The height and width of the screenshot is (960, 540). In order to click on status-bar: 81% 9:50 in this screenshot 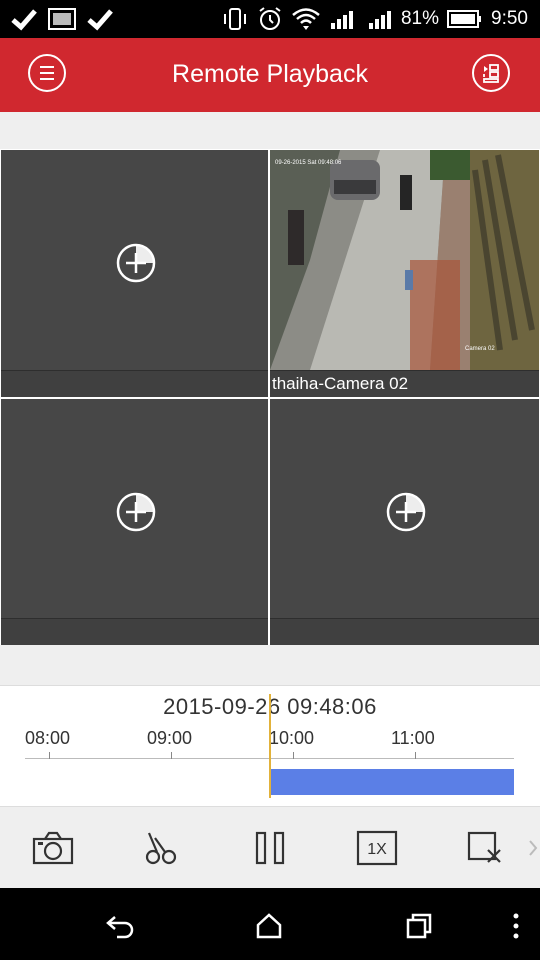, I will do `click(270, 19)`.